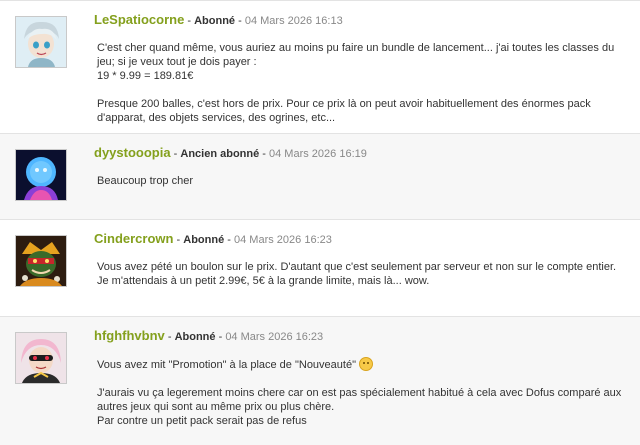 This screenshot has width=640, height=445. What do you see at coordinates (293, 21) in the screenshot?
I see `post-date: 04 Mars 2026 16:13` at bounding box center [293, 21].